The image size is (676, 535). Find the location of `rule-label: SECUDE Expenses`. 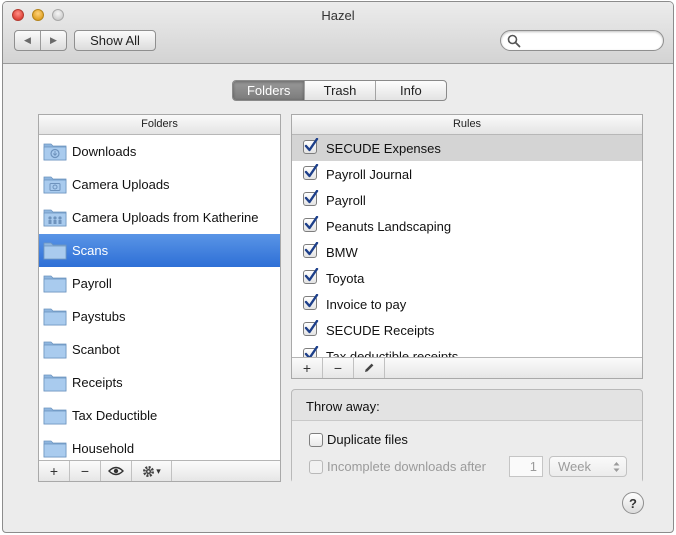

rule-label: SECUDE Expenses is located at coordinates (383, 148).